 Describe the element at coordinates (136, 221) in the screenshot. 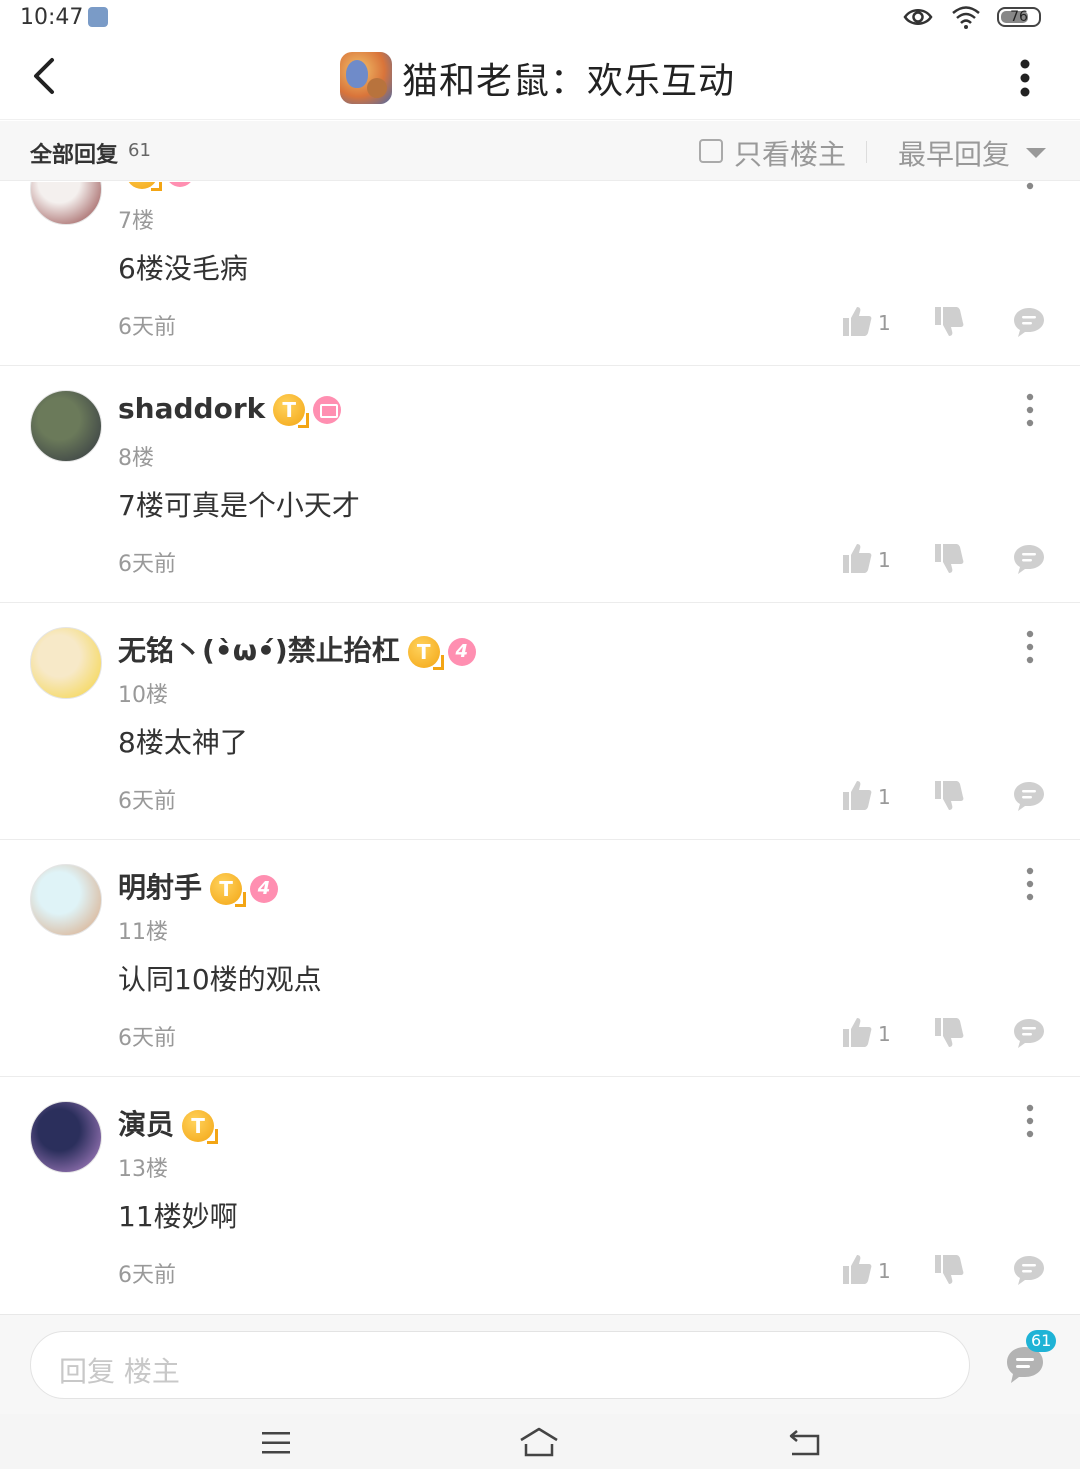

I see `floor-number: 7楼` at that location.